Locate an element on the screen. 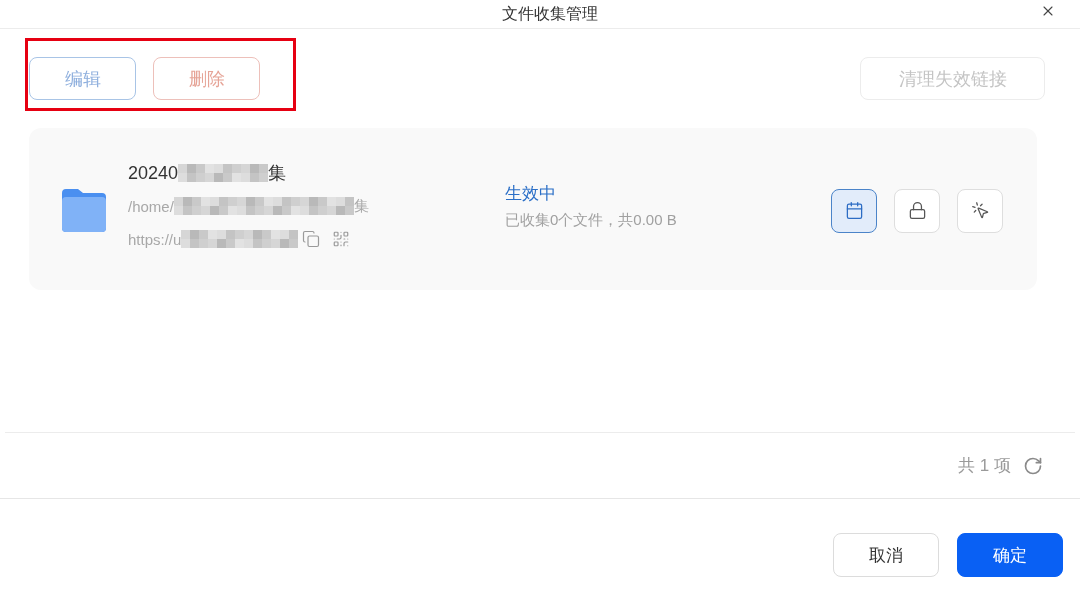 The width and height of the screenshot is (1080, 603). folder-path: /home/ is located at coordinates (151, 206).